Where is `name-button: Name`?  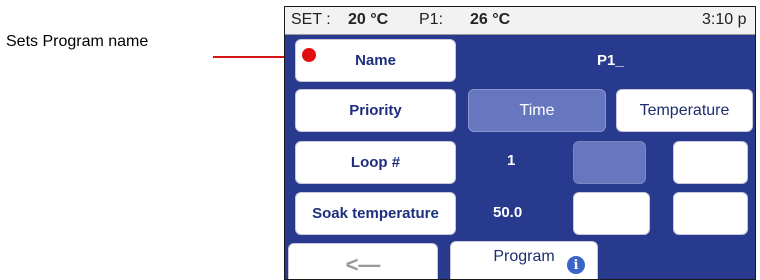 name-button: Name is located at coordinates (375, 60).